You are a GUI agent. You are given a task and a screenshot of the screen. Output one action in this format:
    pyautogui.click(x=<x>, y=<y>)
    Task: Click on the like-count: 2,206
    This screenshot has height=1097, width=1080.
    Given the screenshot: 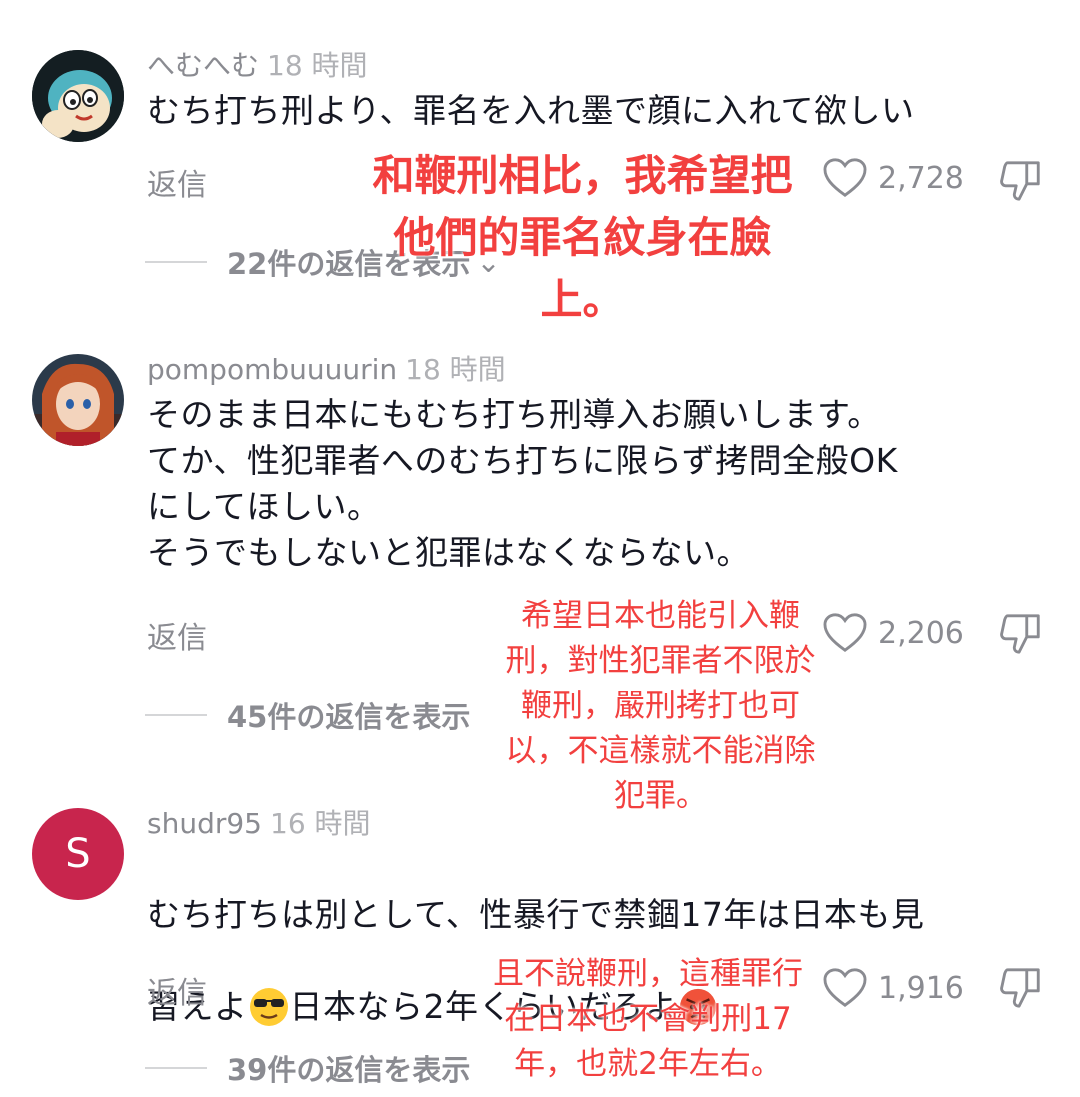 What is the action you would take?
    pyautogui.click(x=921, y=633)
    